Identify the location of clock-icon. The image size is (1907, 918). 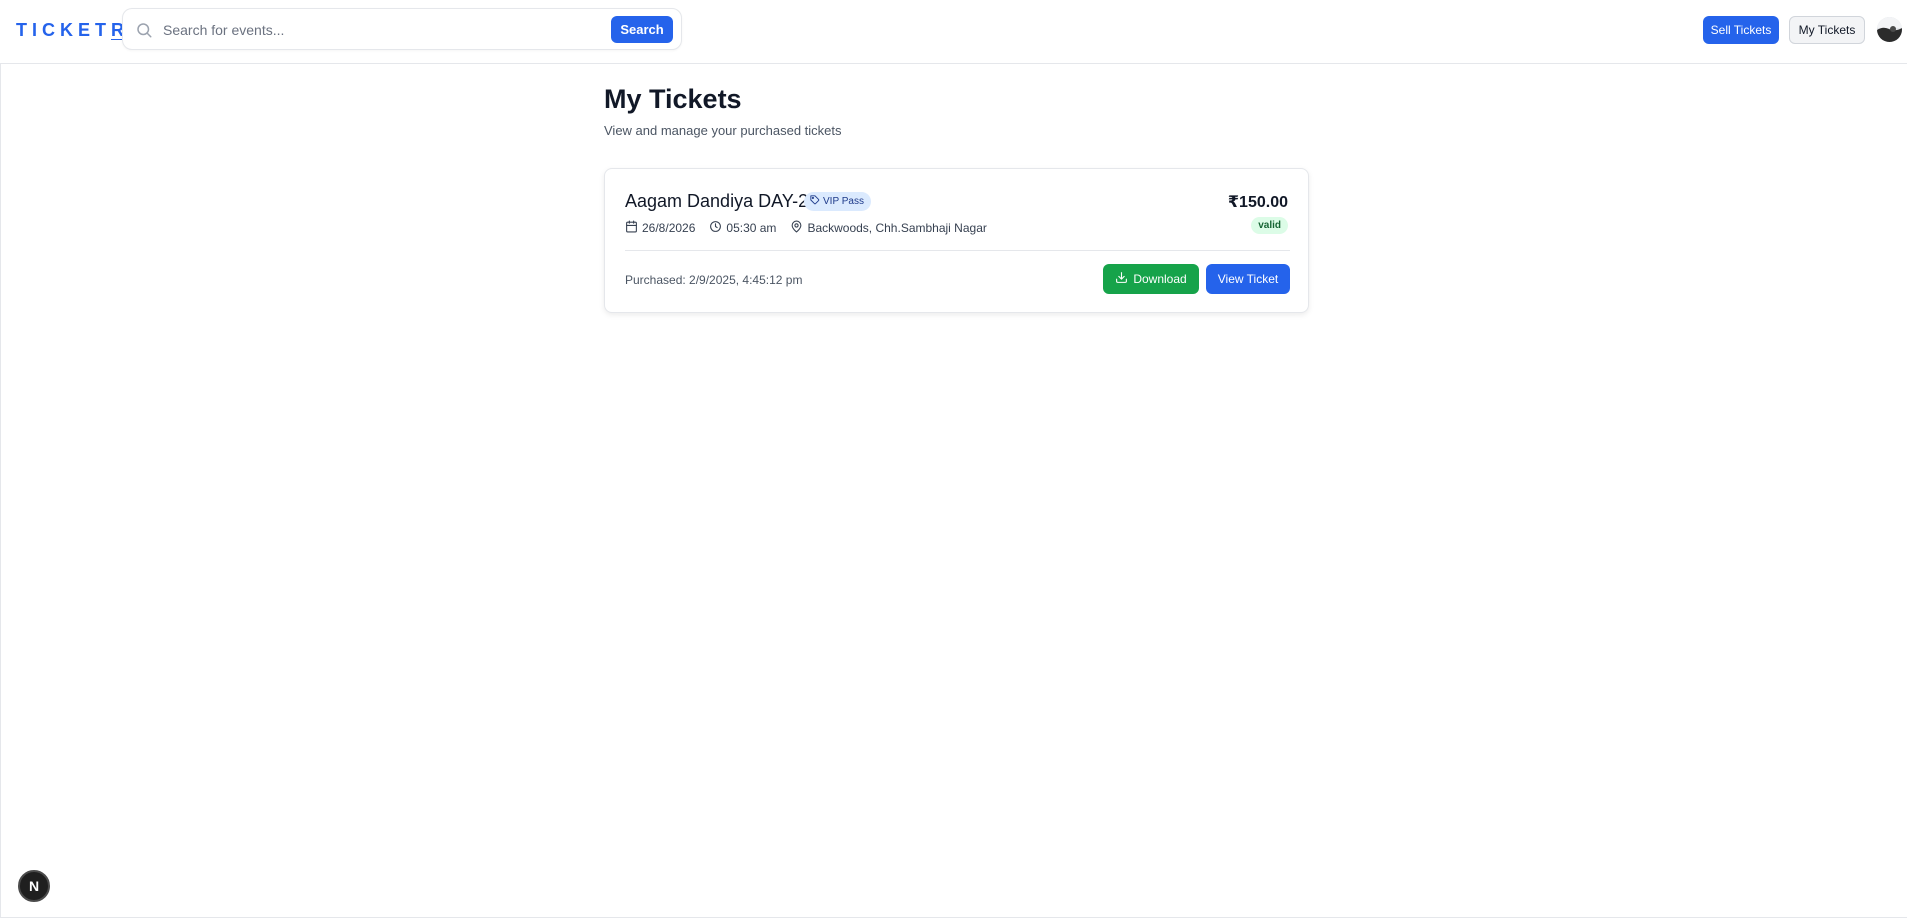
(715, 228).